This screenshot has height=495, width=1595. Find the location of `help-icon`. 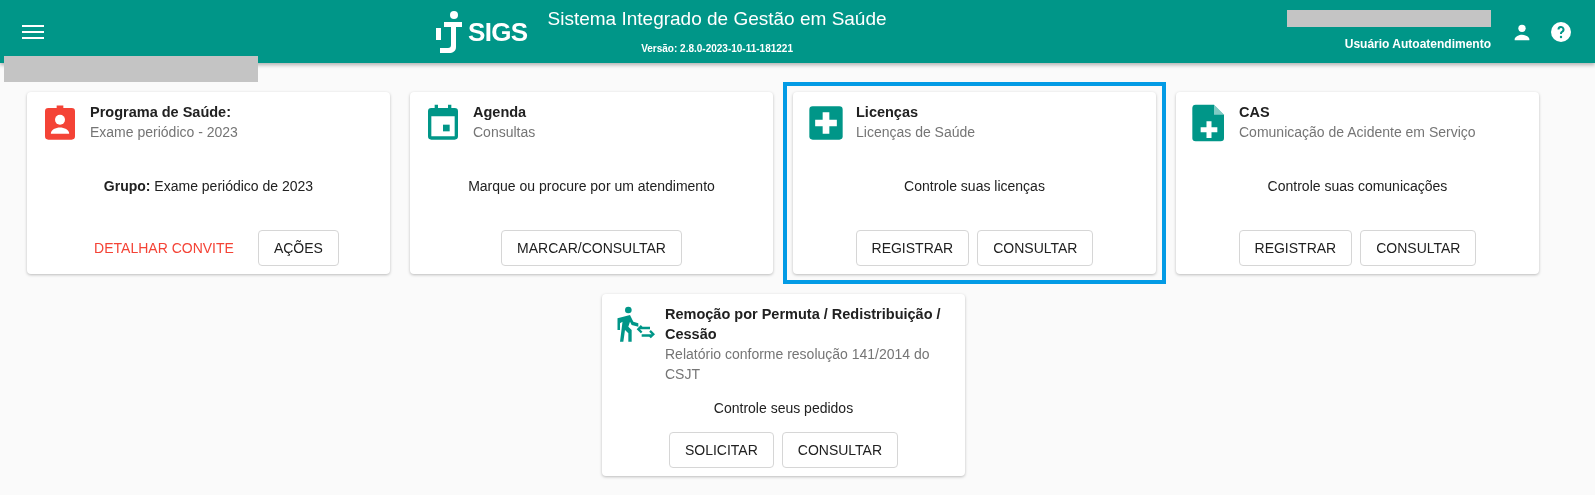

help-icon is located at coordinates (1561, 31).